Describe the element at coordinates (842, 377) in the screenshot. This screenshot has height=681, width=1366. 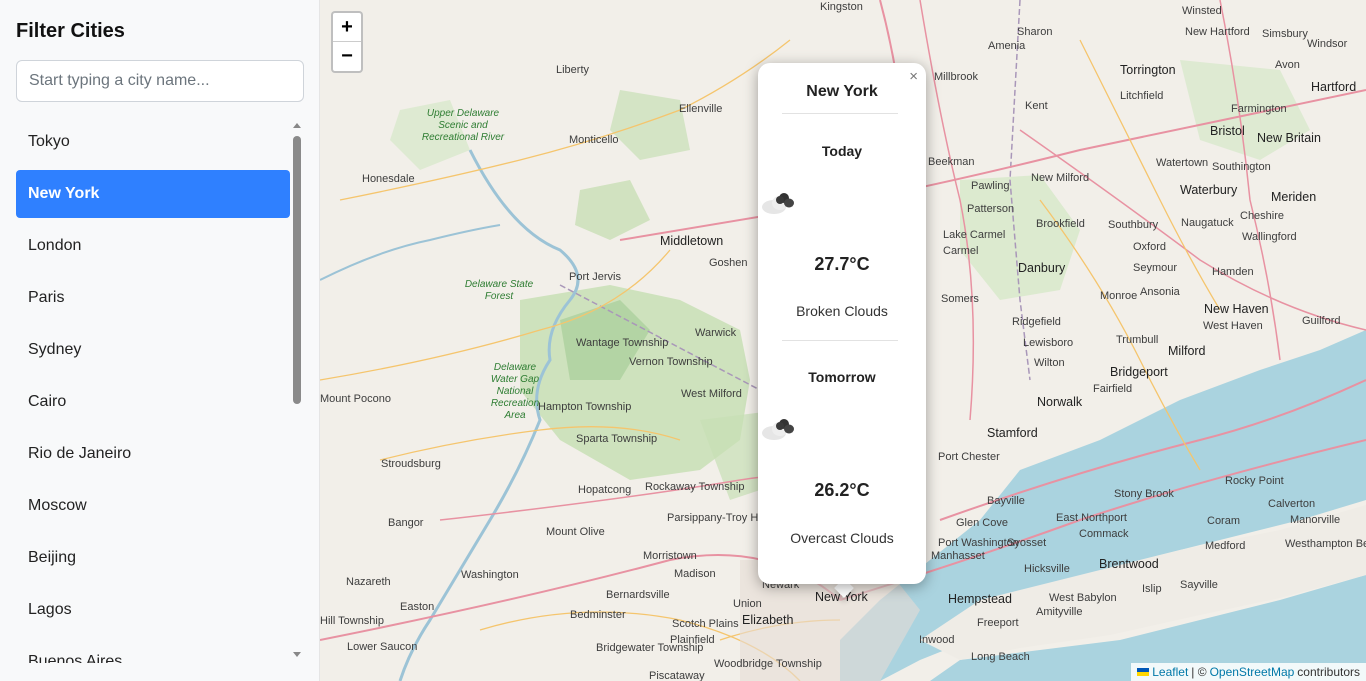
I see `forecast-day-label: Tomorrow` at that location.